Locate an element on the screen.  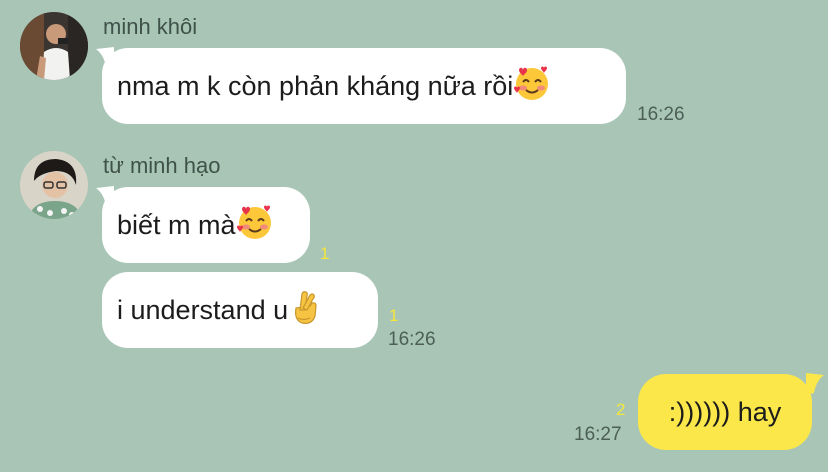
sender-name: minh khôi is located at coordinates (150, 26).